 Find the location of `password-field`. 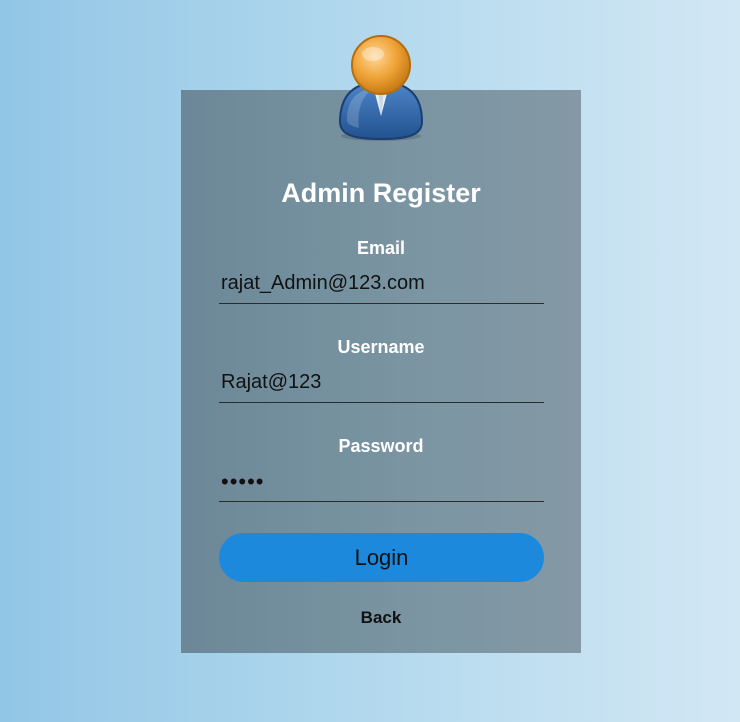

password-field is located at coordinates (381, 482).